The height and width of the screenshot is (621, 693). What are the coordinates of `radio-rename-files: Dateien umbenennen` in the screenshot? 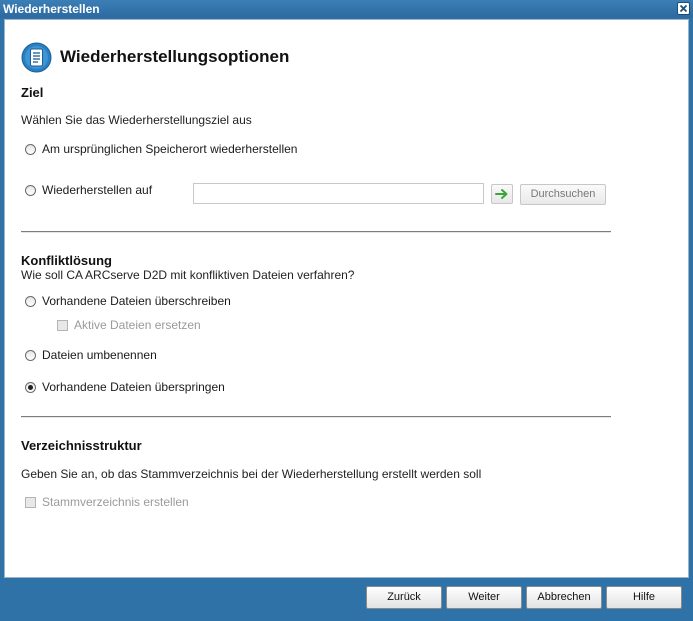 It's located at (91, 355).